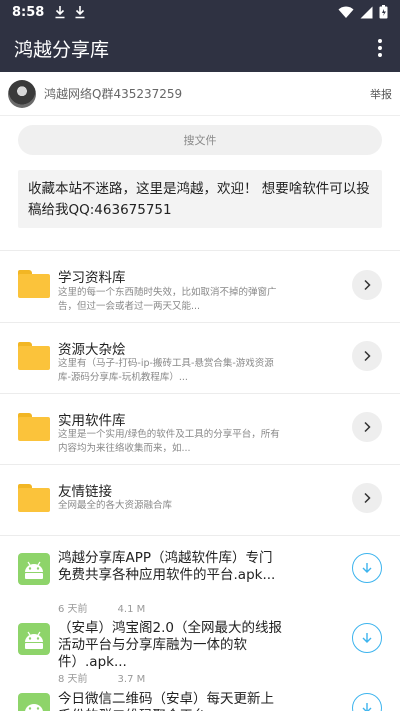 Image resolution: width=400 pixels, height=711 pixels. I want to click on app-bar: 鸿越分享库, so click(200, 48).